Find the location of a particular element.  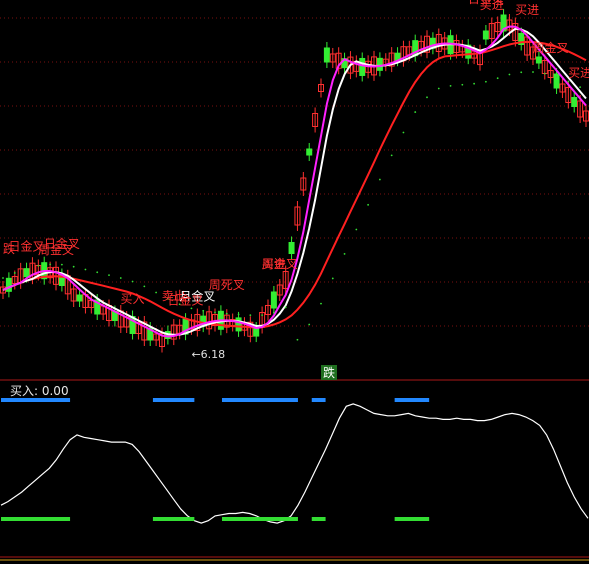

indicator-title-text: 买入: 0.00 is located at coordinates (39, 391).